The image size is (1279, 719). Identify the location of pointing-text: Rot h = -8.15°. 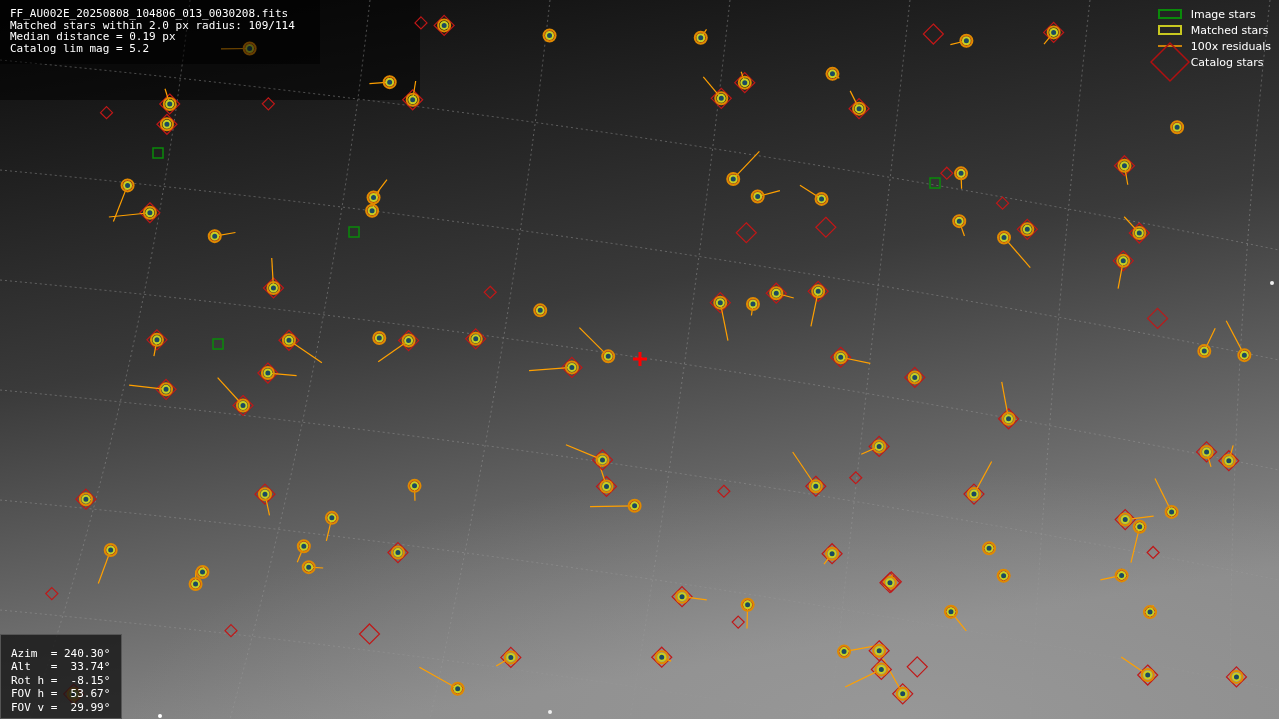
(61, 680).